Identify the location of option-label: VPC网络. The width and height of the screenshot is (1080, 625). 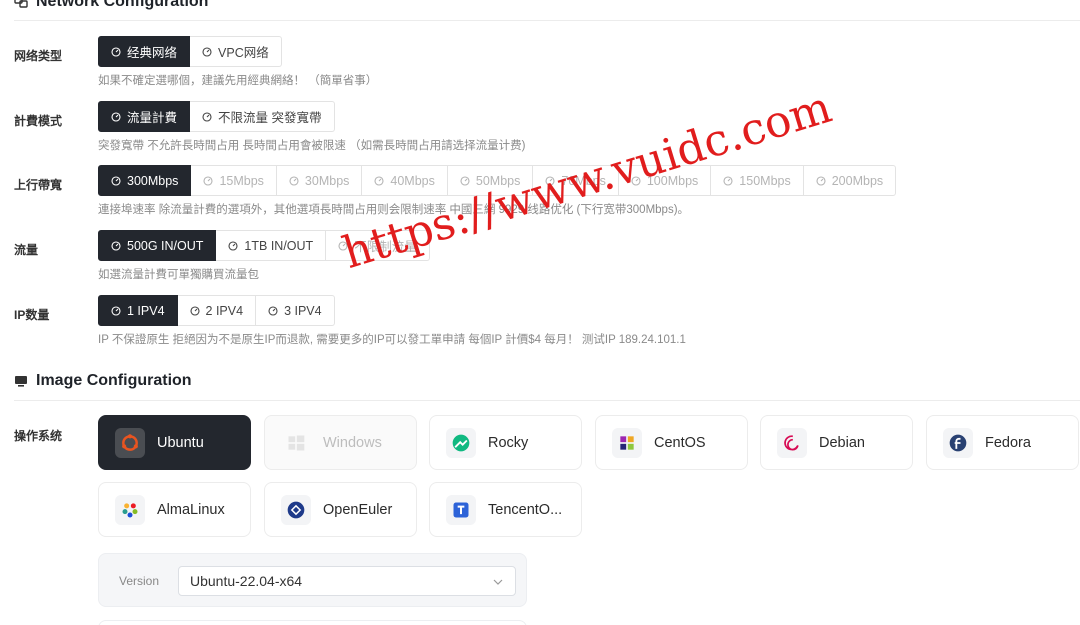
(243, 53).